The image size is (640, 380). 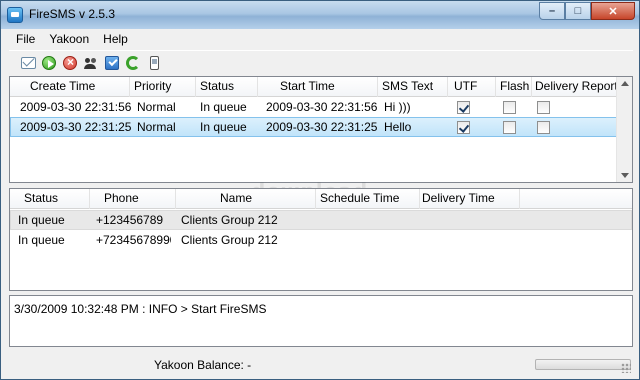 What do you see at coordinates (626, 368) in the screenshot?
I see `resize-grip-icon` at bounding box center [626, 368].